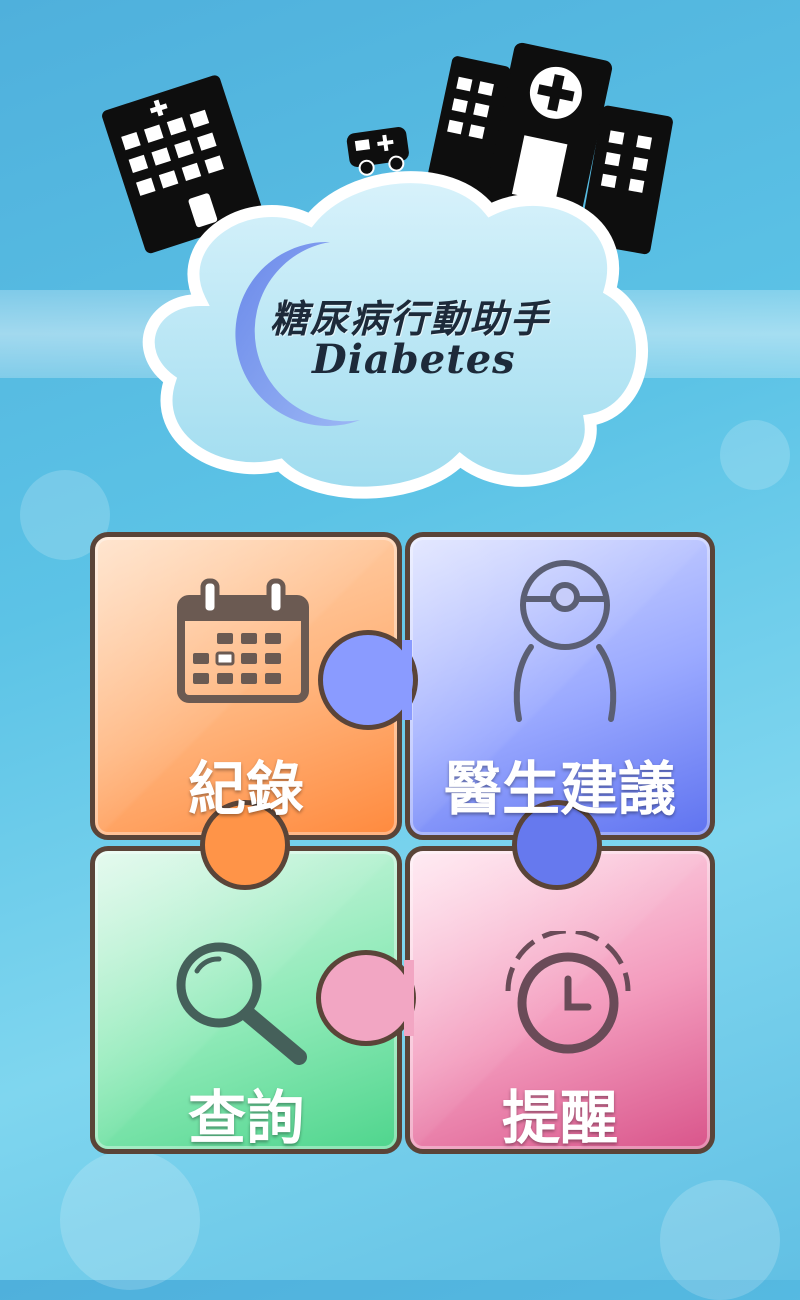  Describe the element at coordinates (410, 318) in the screenshot. I see `app-title-chinese: 糖尿病行動助手` at that location.